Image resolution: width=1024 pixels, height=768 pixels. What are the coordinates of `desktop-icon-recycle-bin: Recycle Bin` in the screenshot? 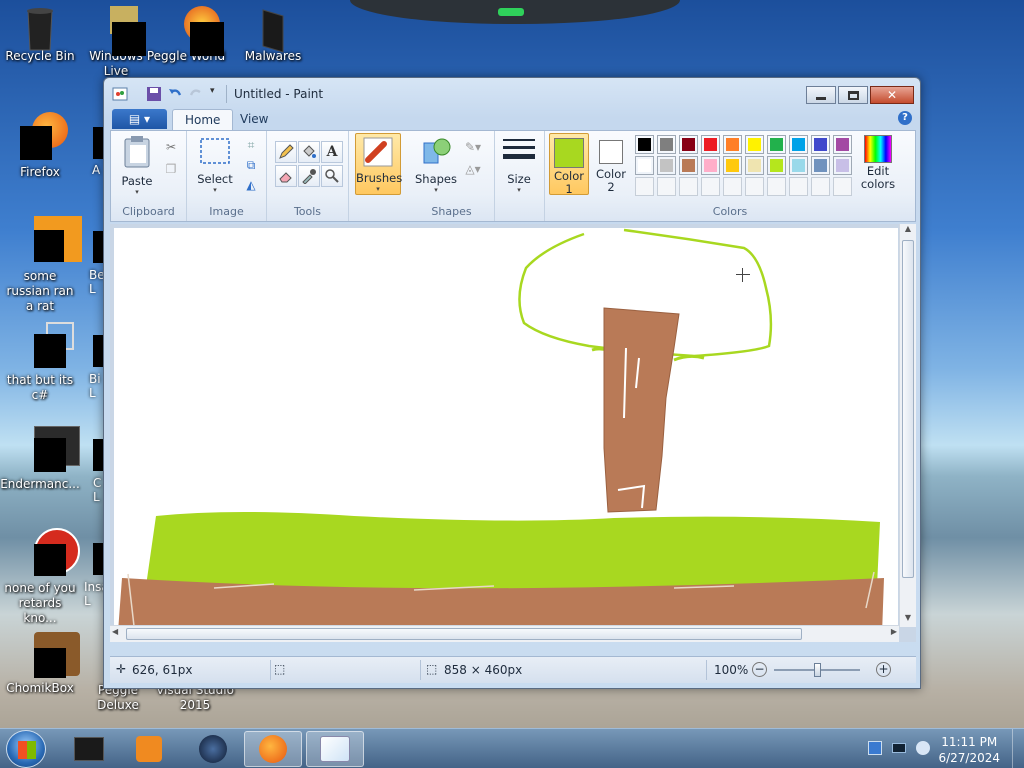 It's located at (40, 35).